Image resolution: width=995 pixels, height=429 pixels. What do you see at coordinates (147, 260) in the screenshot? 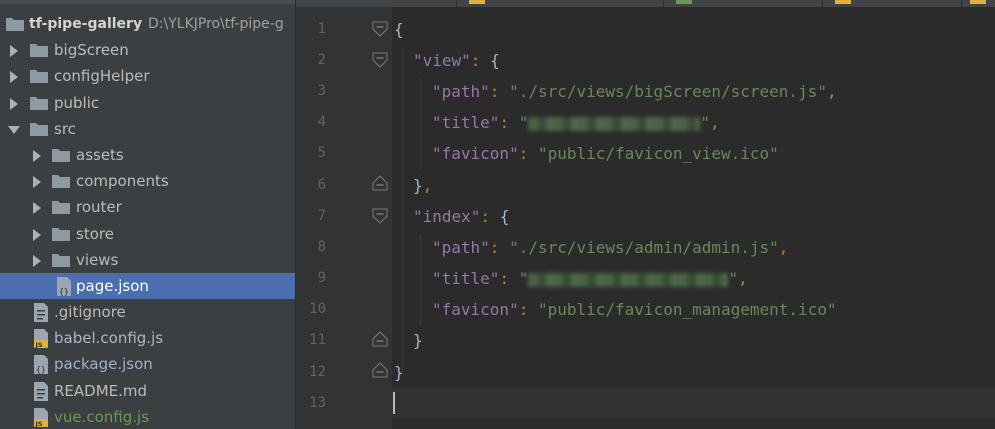
I see `tree-item-views: views` at bounding box center [147, 260].